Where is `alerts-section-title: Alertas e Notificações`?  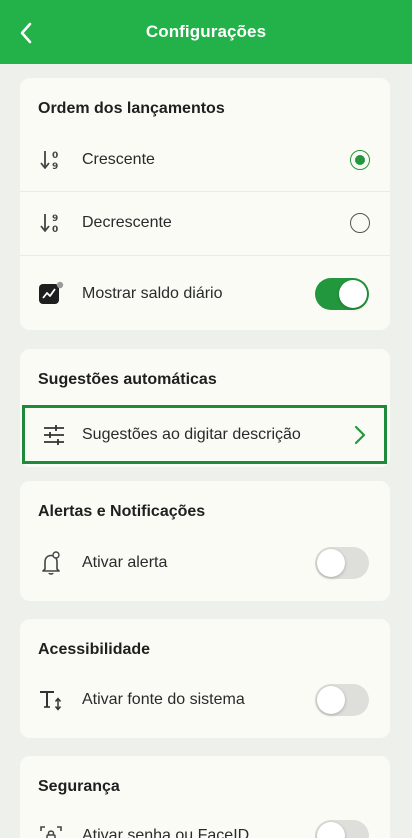
alerts-section-title: Alertas e Notificações is located at coordinates (122, 511).